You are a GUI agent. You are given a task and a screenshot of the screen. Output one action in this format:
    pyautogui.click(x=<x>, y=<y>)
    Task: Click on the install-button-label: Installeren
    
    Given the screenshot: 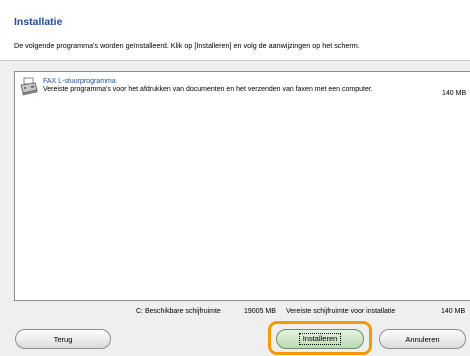 What is the action you would take?
    pyautogui.click(x=320, y=339)
    